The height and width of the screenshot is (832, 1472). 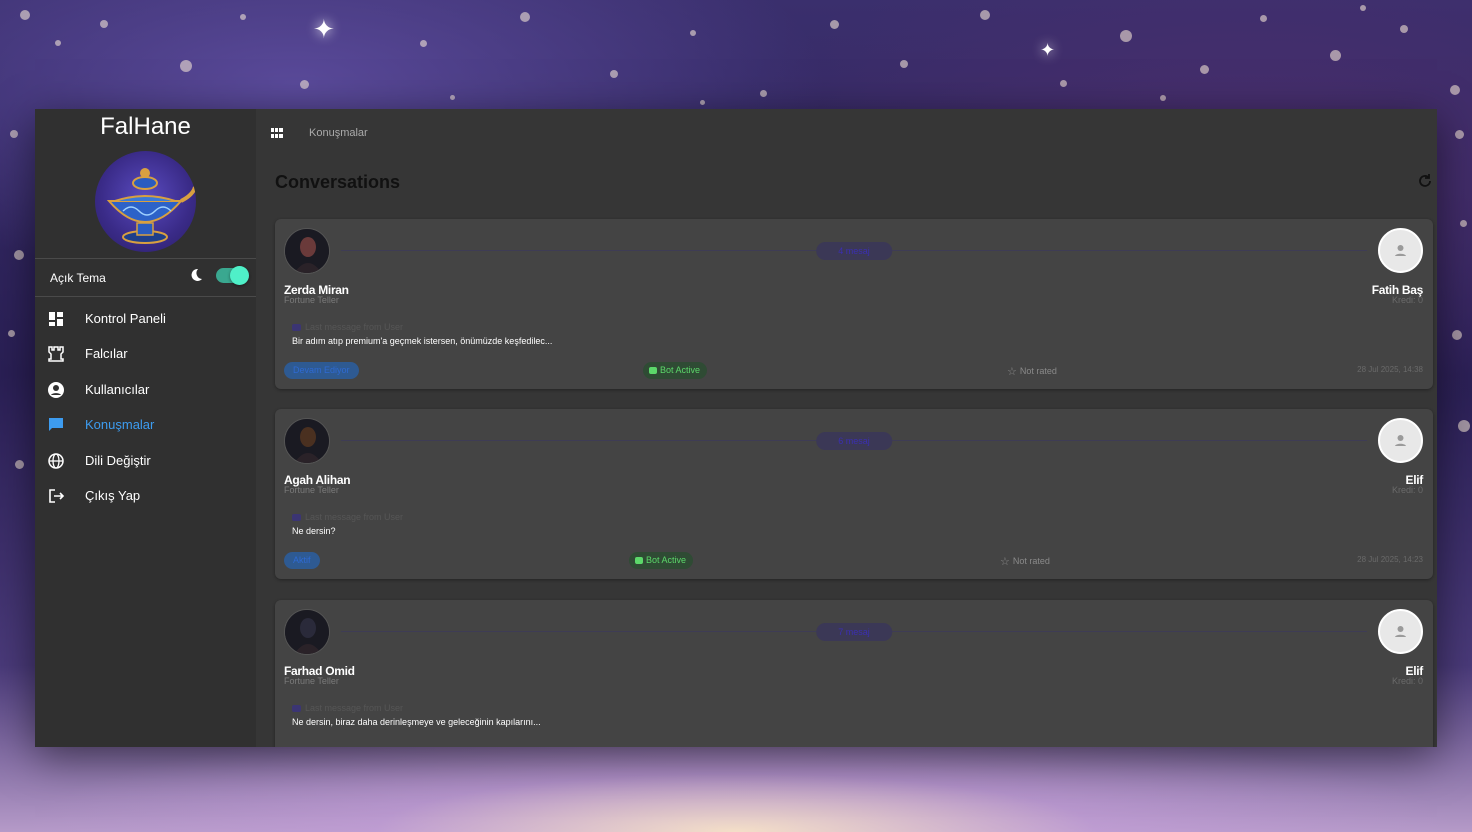 What do you see at coordinates (314, 531) in the screenshot?
I see `last-message-text: Ne dersin?` at bounding box center [314, 531].